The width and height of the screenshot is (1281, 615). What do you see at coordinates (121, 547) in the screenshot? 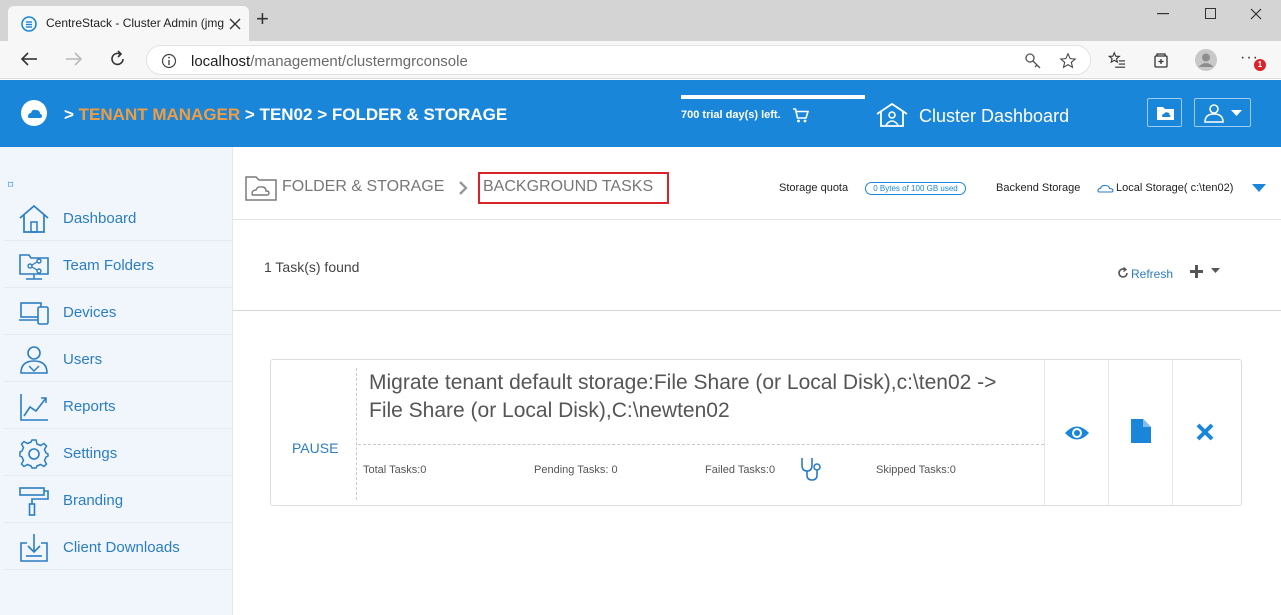
I see `sidebar-item-label: Client Downloads` at bounding box center [121, 547].